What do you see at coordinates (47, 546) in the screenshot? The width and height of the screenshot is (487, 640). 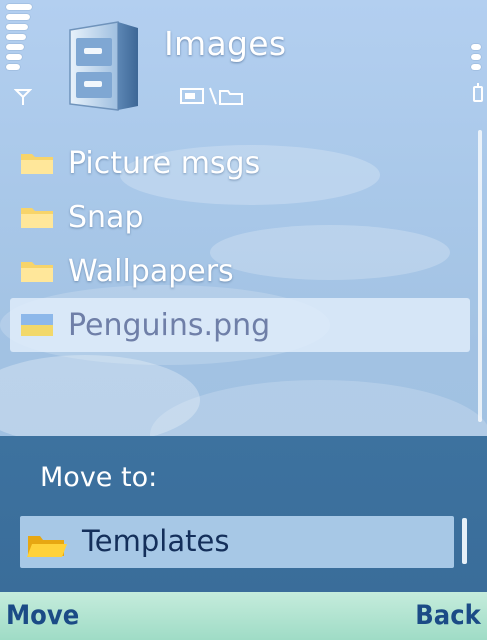 I see `folder-open-icon` at bounding box center [47, 546].